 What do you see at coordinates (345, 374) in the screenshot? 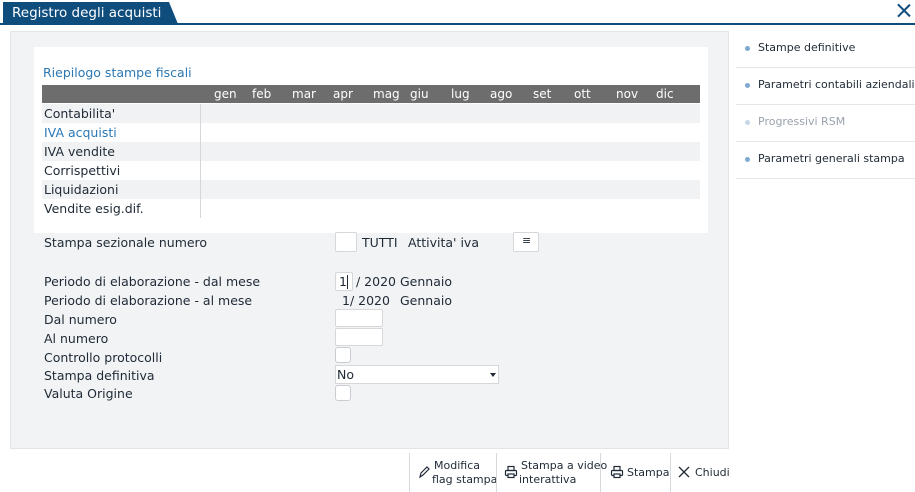
I see `stampa-definitiva-value: No` at bounding box center [345, 374].